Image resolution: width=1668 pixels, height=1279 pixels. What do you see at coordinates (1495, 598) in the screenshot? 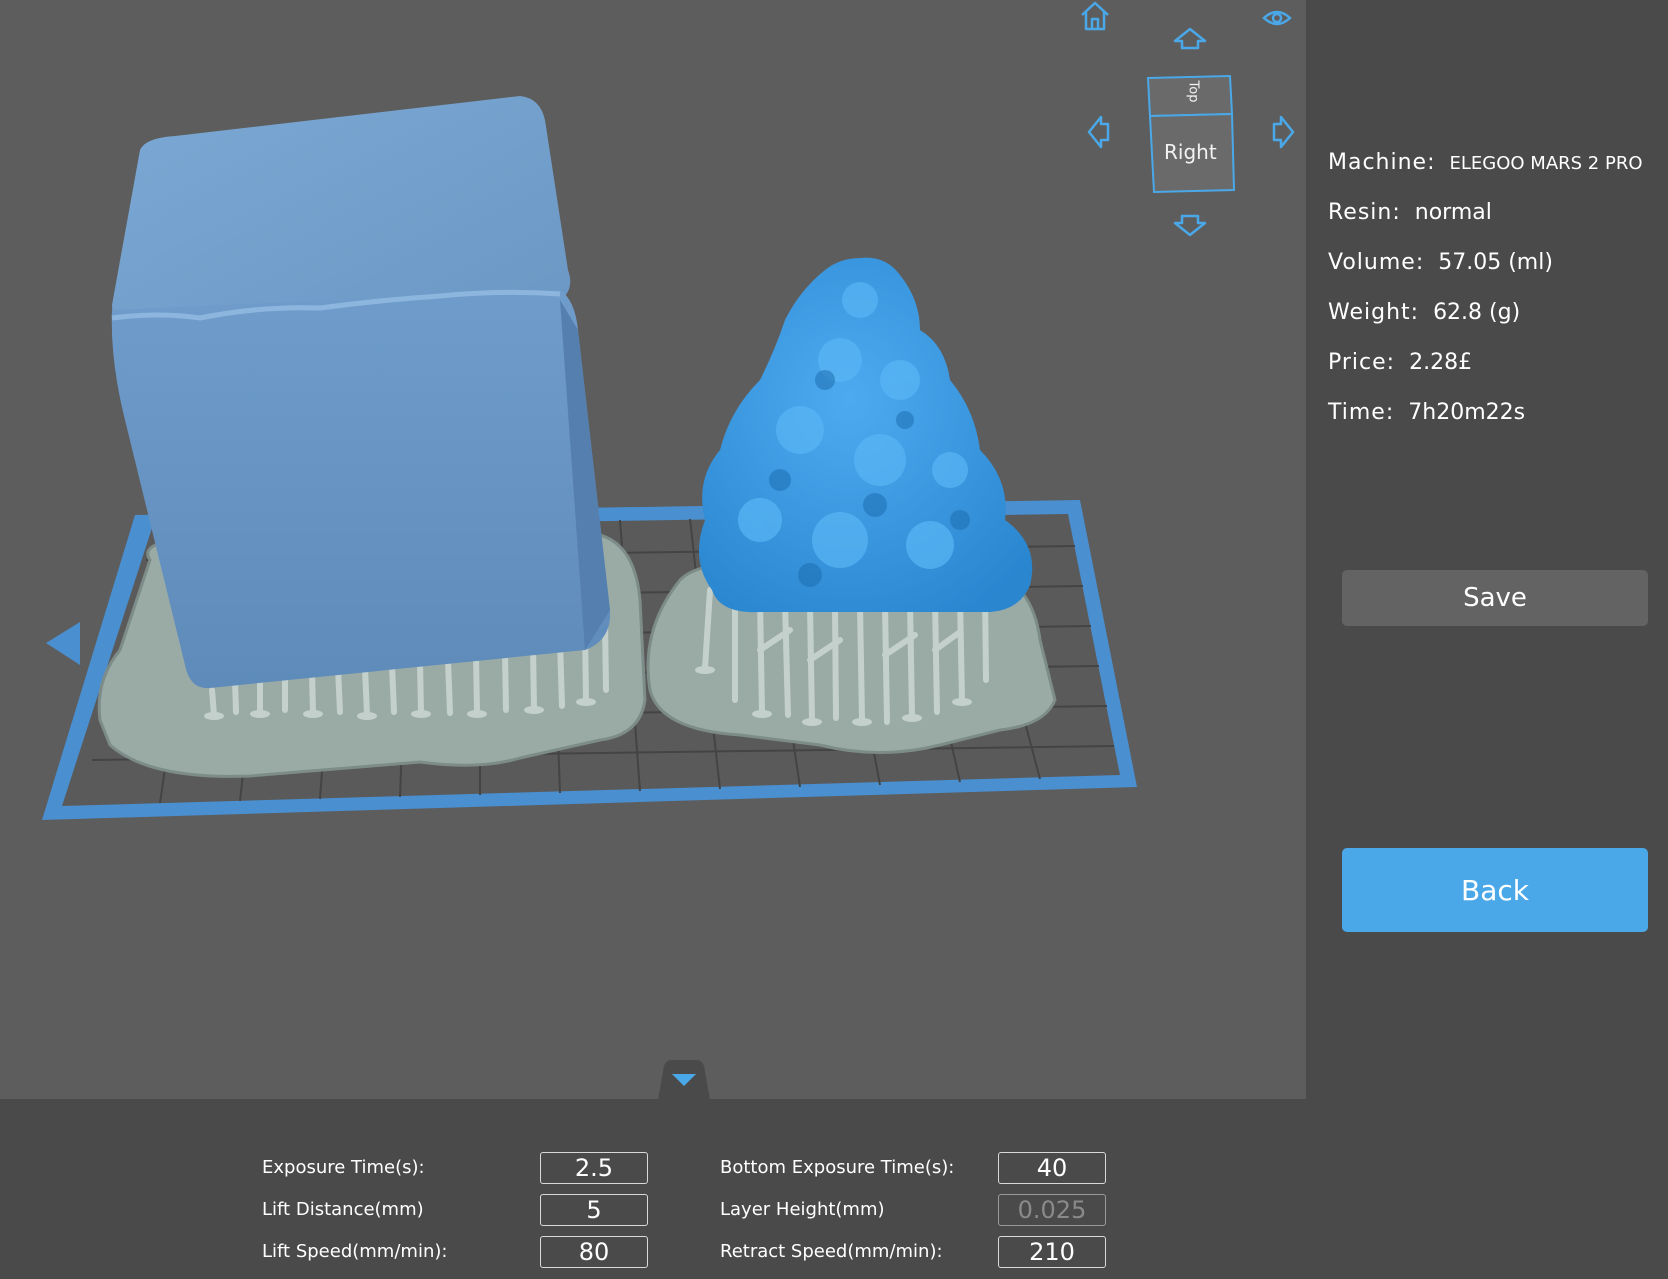
I see `save-button: Save` at bounding box center [1495, 598].